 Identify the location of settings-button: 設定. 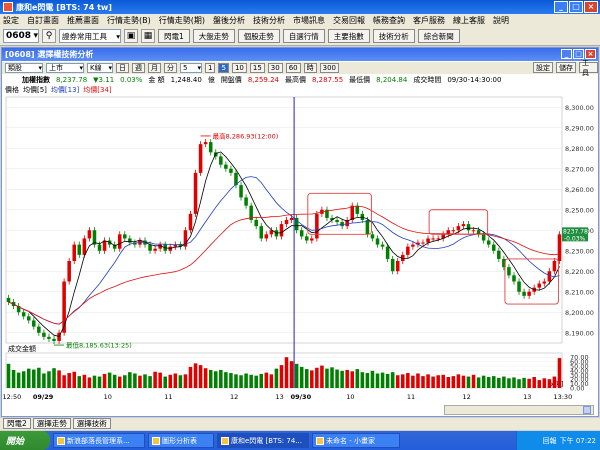
(543, 67).